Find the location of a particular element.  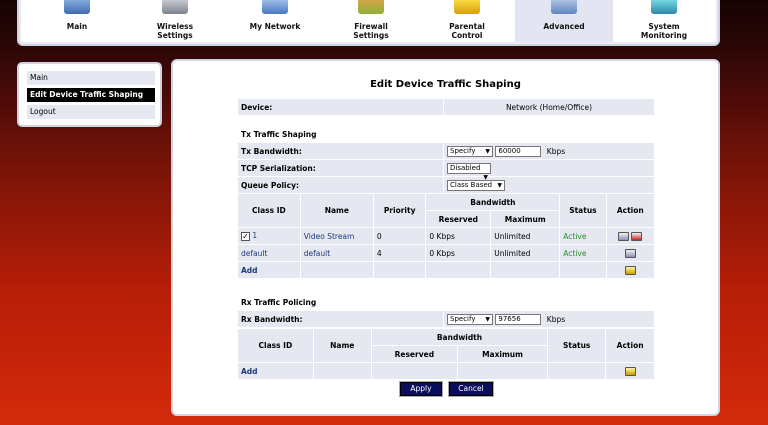

tx-header-action: Action is located at coordinates (630, 210).